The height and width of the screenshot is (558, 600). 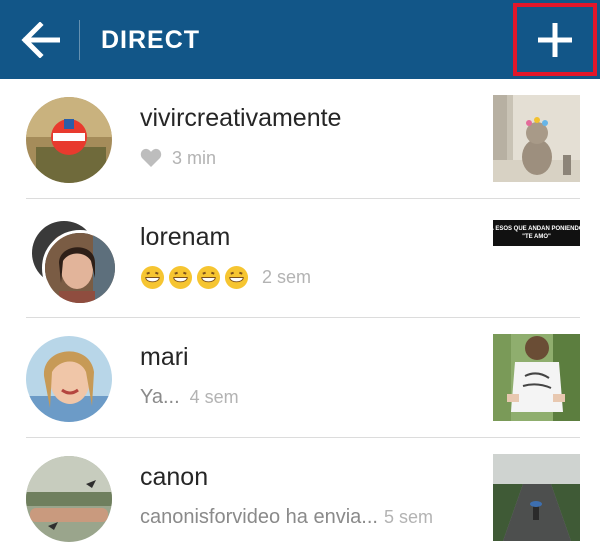 I want to click on thread-time: 3 min, so click(x=194, y=157).